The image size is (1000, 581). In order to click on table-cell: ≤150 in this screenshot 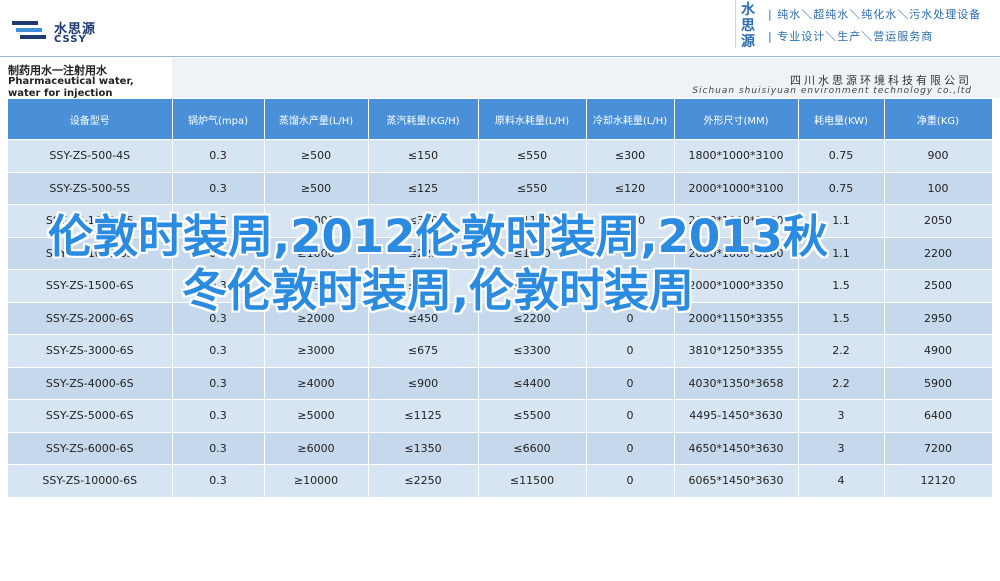, I will do `click(423, 156)`.